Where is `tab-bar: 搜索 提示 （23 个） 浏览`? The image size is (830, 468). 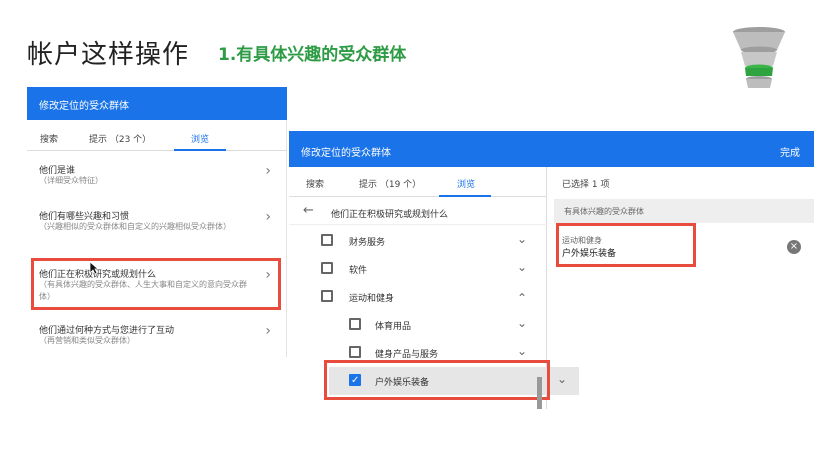 tab-bar: 搜索 提示 （23 个） 浏览 is located at coordinates (157, 137).